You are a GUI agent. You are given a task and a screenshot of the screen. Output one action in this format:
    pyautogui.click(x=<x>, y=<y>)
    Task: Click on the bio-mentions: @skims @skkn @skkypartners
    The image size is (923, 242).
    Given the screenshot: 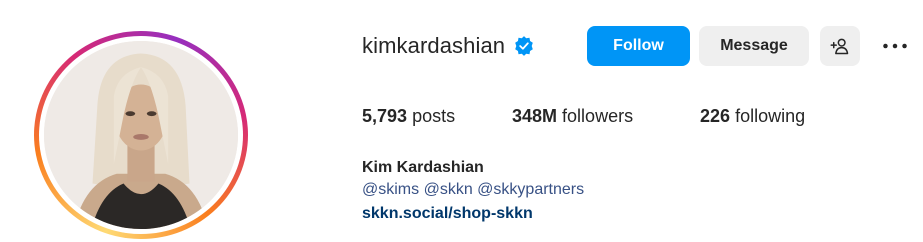 What is the action you would take?
    pyautogui.click(x=473, y=190)
    